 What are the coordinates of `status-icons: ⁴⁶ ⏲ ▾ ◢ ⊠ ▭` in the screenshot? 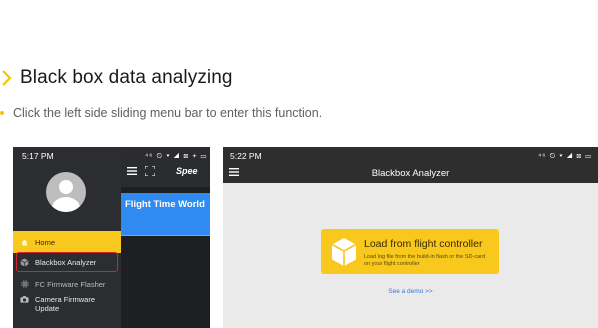 It's located at (565, 155).